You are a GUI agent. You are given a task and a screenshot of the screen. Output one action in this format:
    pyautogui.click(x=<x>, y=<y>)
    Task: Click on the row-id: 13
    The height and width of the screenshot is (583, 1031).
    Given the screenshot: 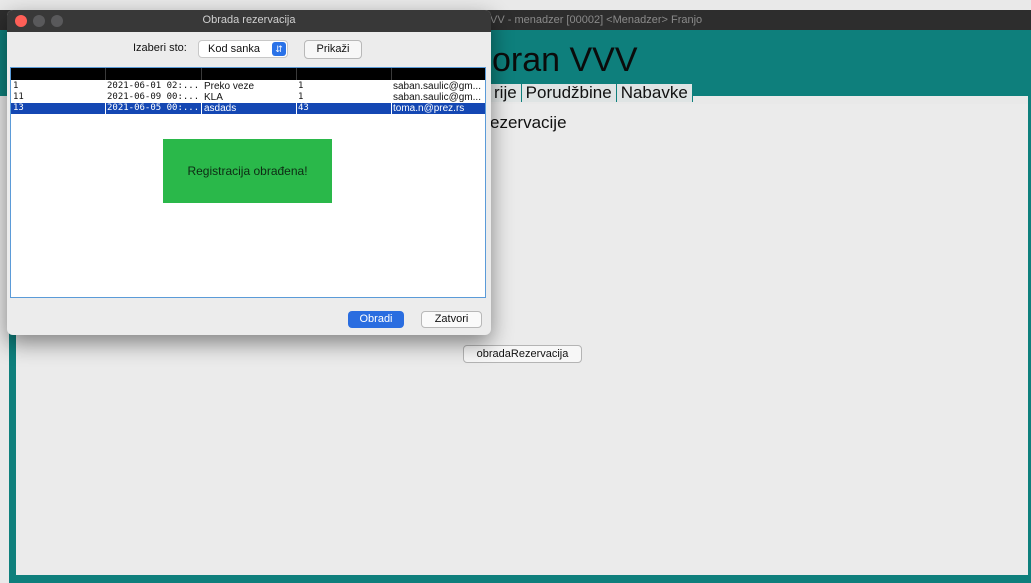 What is the action you would take?
    pyautogui.click(x=18, y=108)
    